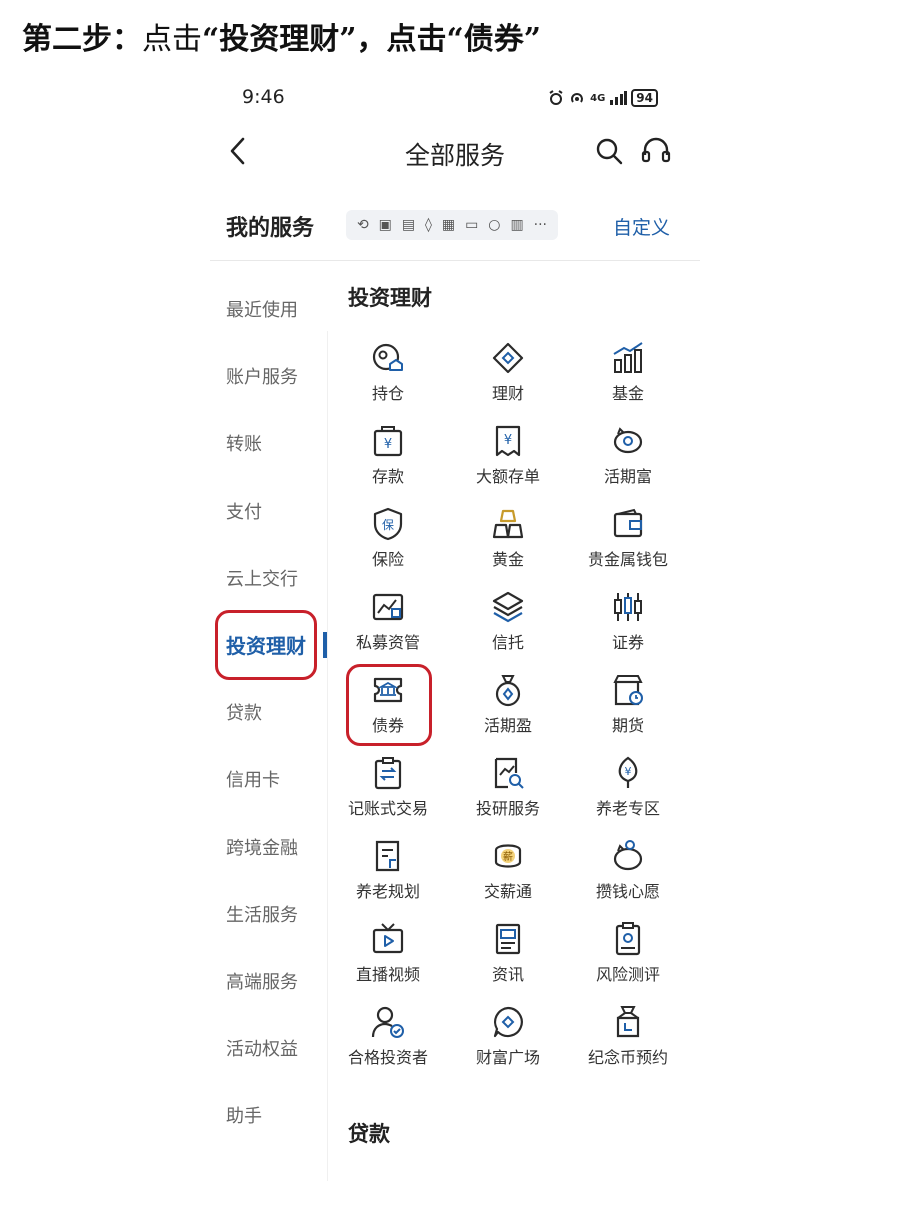 Image resolution: width=912 pixels, height=1216 pixels. What do you see at coordinates (369, 1134) in the screenshot?
I see `section-title-loans: 贷款` at bounding box center [369, 1134].